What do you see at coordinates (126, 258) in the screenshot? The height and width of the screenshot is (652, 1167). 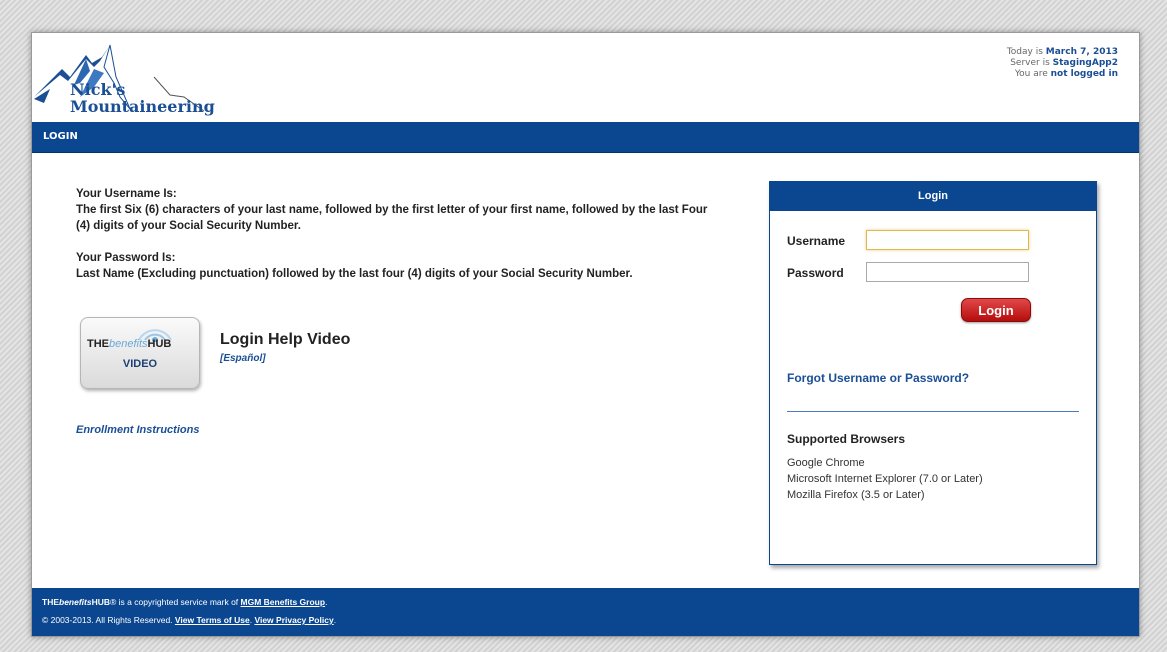 I see `password-heading: Your Password Is:` at bounding box center [126, 258].